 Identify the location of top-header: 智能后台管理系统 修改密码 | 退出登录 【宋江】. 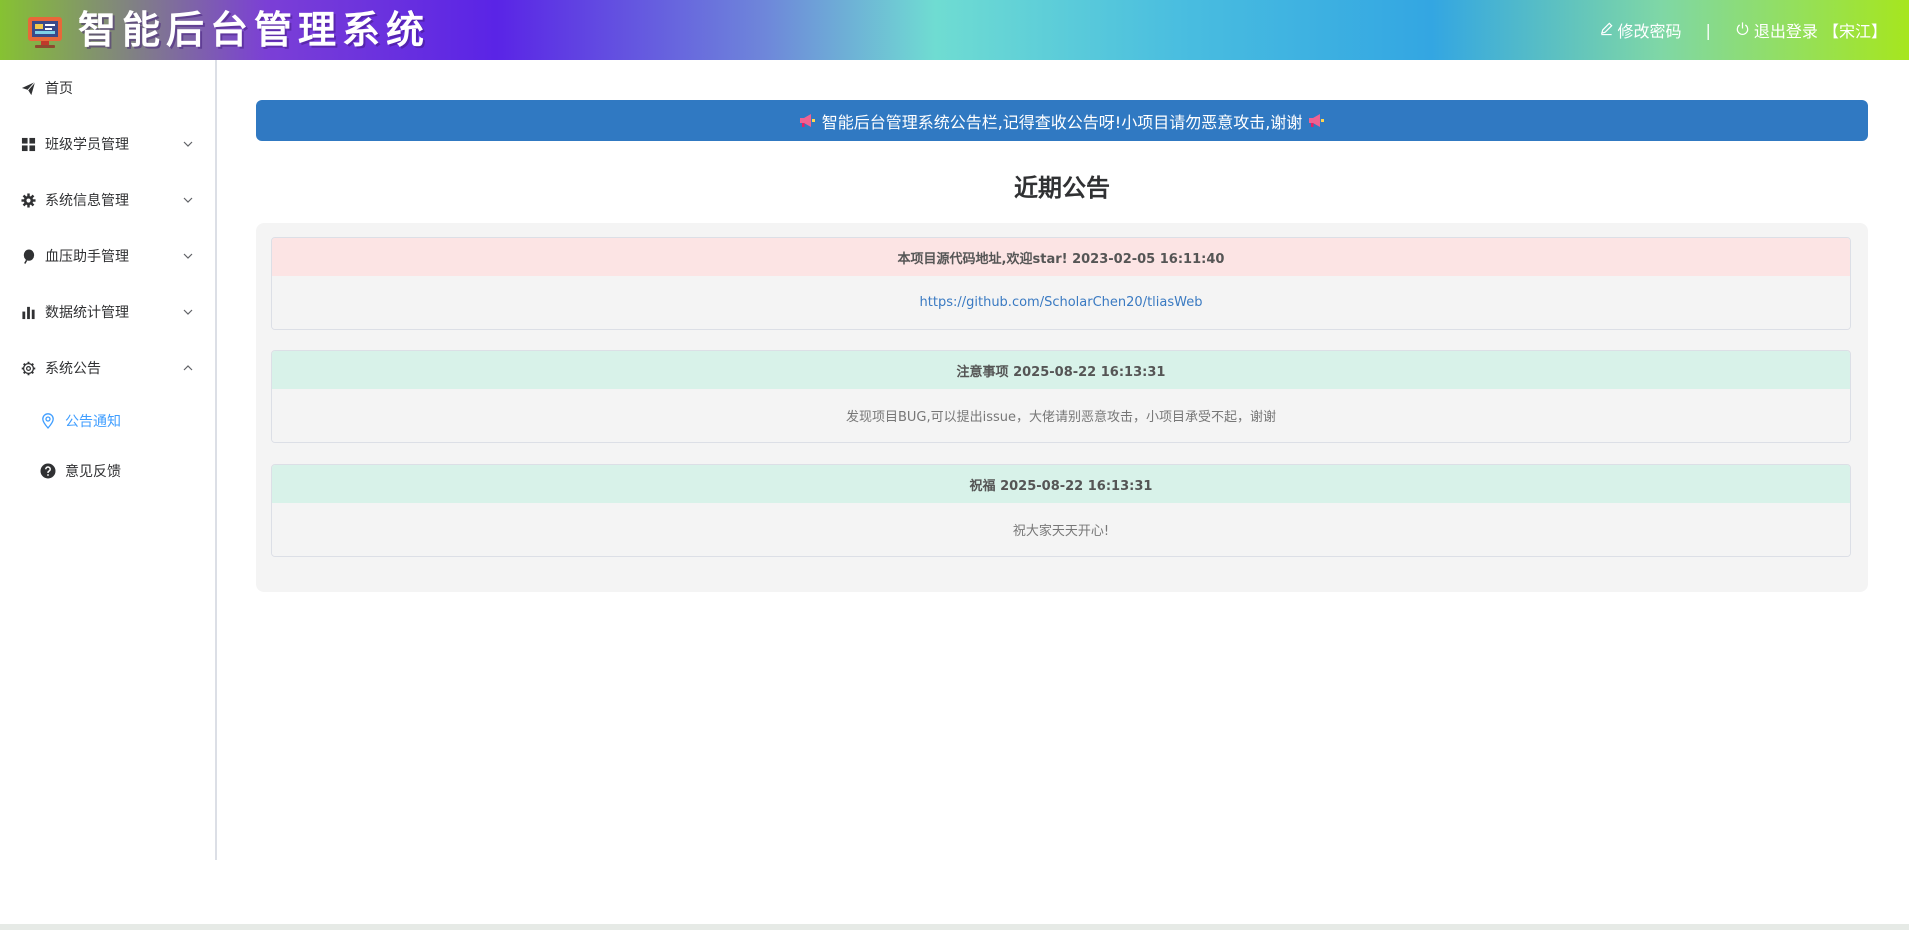
(954, 30).